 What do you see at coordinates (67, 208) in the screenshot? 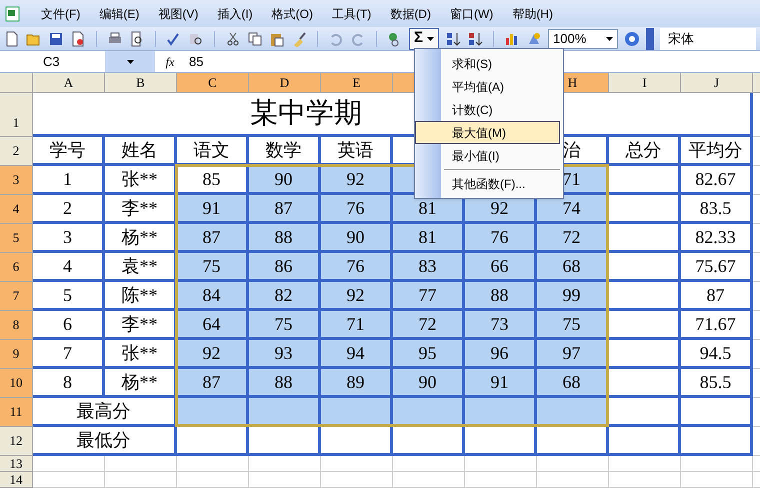
I see `table-cell-text: 2` at bounding box center [67, 208].